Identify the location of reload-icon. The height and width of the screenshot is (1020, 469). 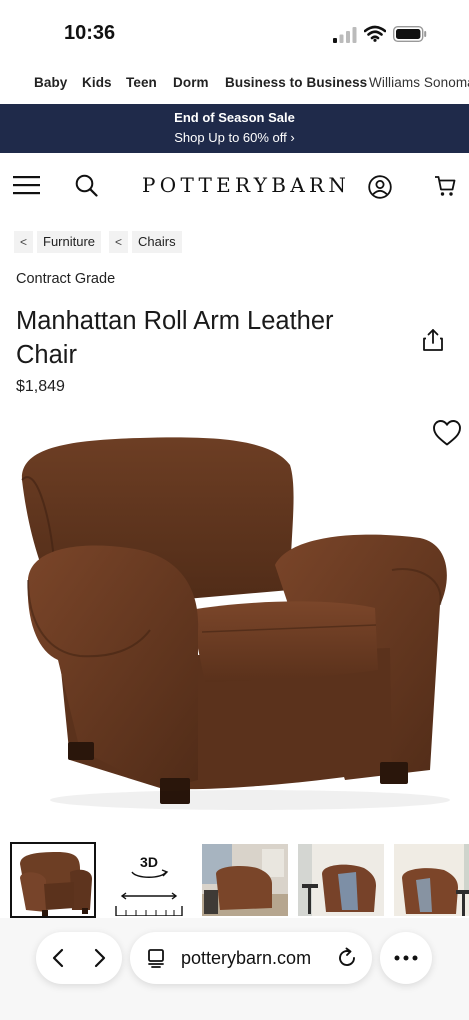
(347, 958).